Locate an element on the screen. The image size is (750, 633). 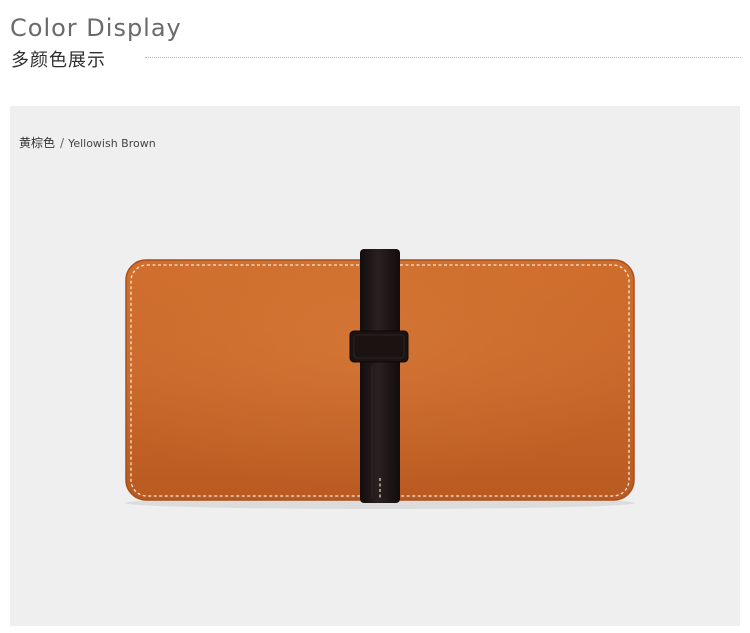
section-header: Color Display 多颜色展示 is located at coordinates (375, 40).